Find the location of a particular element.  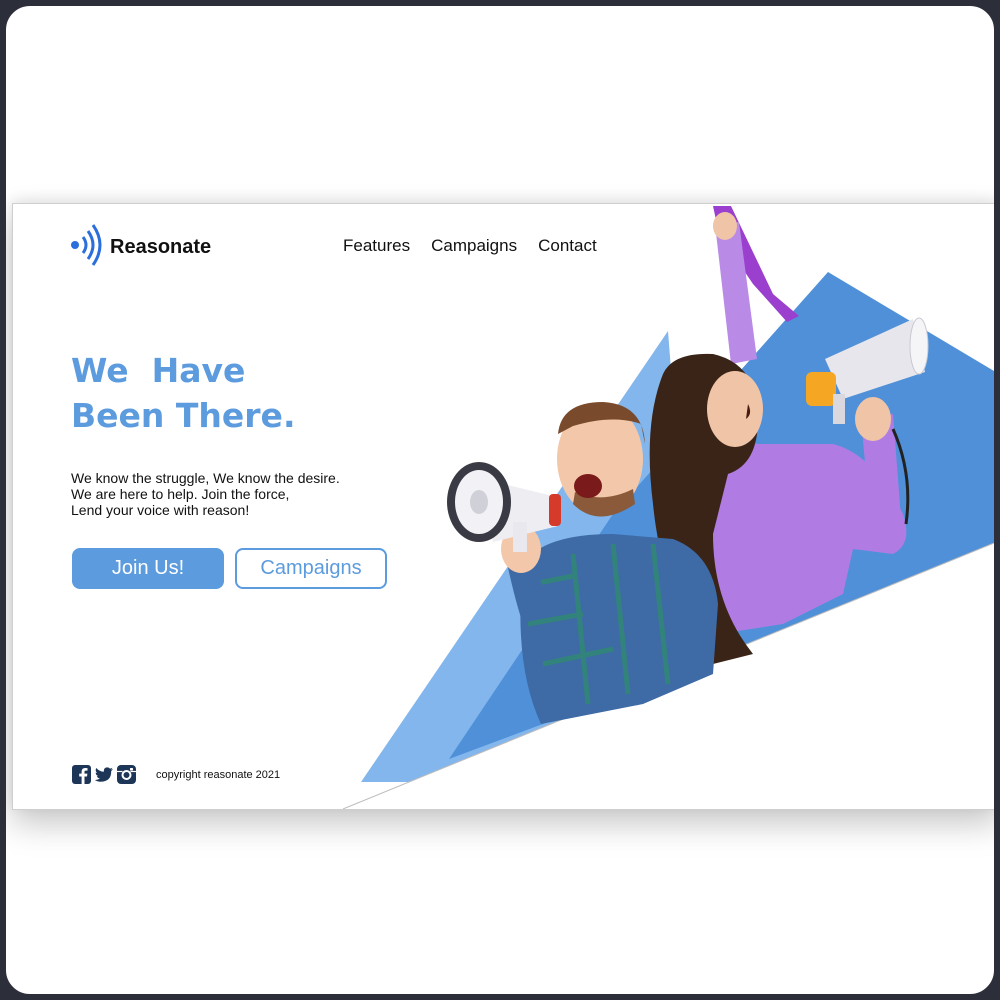

headline-line-1: We Have is located at coordinates (158, 370).